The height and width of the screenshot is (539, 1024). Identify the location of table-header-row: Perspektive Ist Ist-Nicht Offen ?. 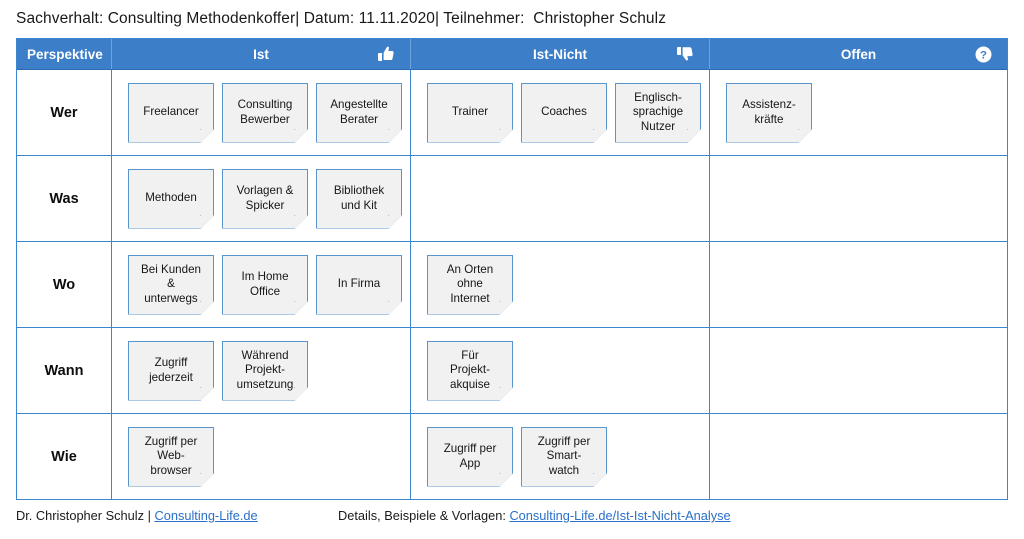
(512, 54).